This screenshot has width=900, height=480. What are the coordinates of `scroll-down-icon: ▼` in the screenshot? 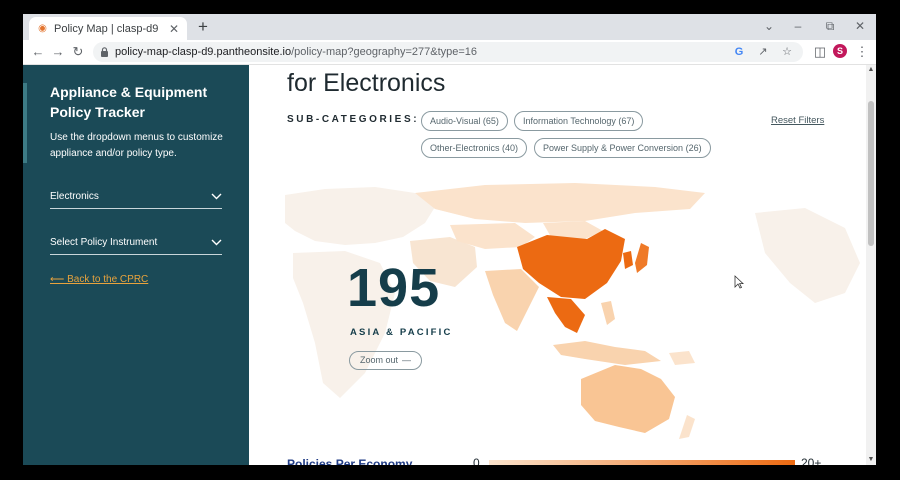 It's located at (871, 460).